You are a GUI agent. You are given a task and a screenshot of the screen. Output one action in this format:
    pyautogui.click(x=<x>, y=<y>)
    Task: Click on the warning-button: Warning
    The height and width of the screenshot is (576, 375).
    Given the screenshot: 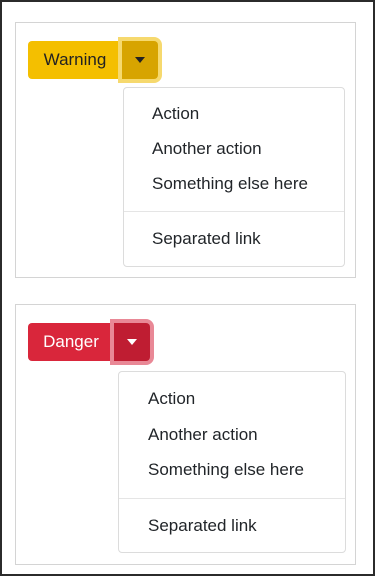 What is the action you would take?
    pyautogui.click(x=75, y=60)
    